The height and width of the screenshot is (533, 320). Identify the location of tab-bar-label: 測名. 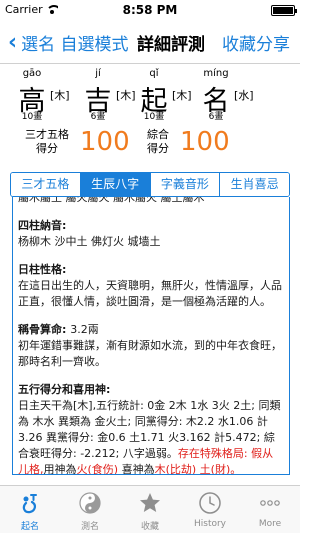
(89, 527).